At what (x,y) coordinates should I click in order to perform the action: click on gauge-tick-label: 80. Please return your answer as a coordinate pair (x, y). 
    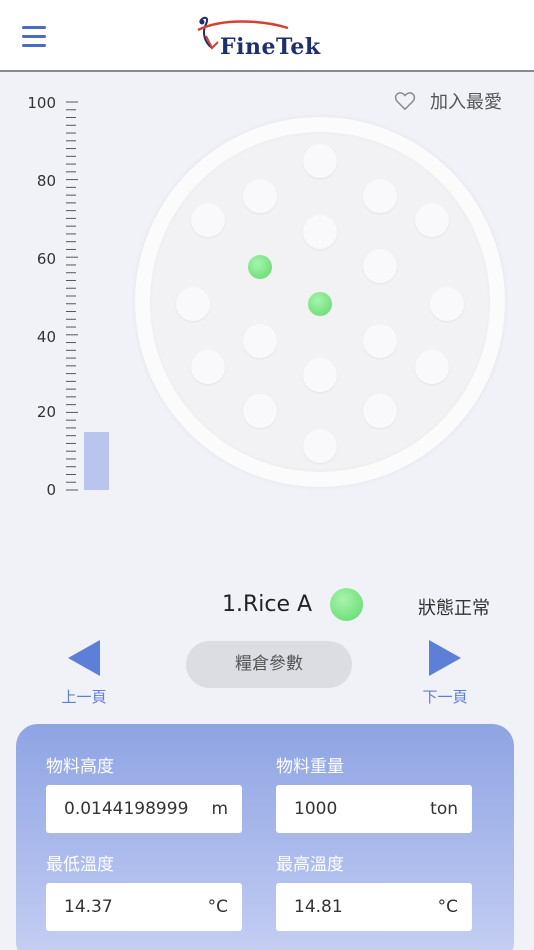
    Looking at the image, I should click on (46, 181).